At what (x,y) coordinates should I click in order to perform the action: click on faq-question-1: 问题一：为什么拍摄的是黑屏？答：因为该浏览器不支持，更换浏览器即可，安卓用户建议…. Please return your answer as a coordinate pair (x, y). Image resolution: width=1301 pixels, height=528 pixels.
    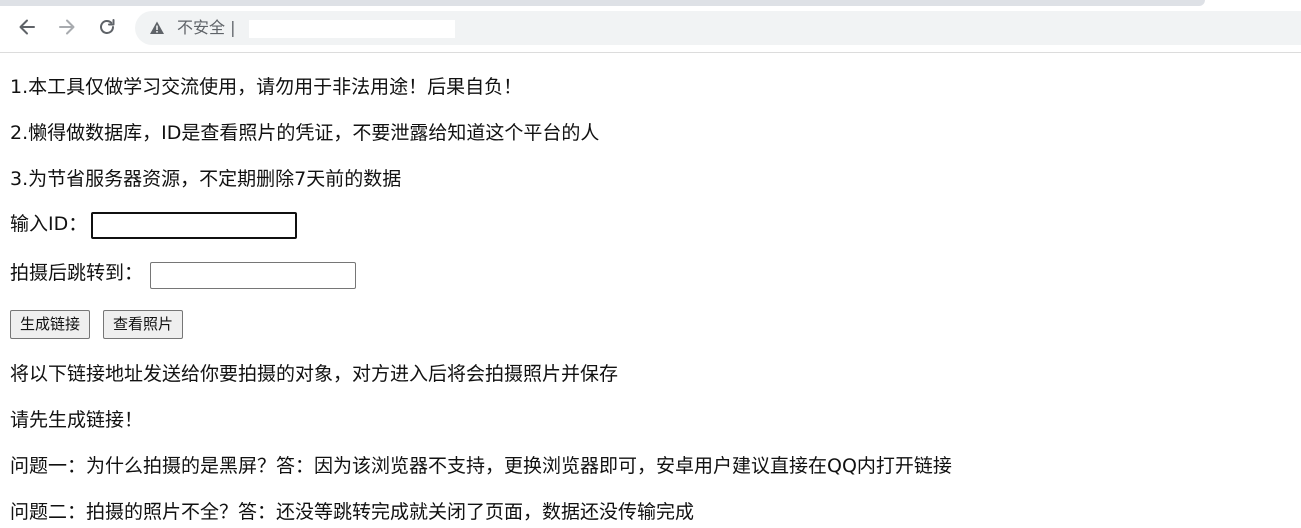
    Looking at the image, I should click on (481, 466).